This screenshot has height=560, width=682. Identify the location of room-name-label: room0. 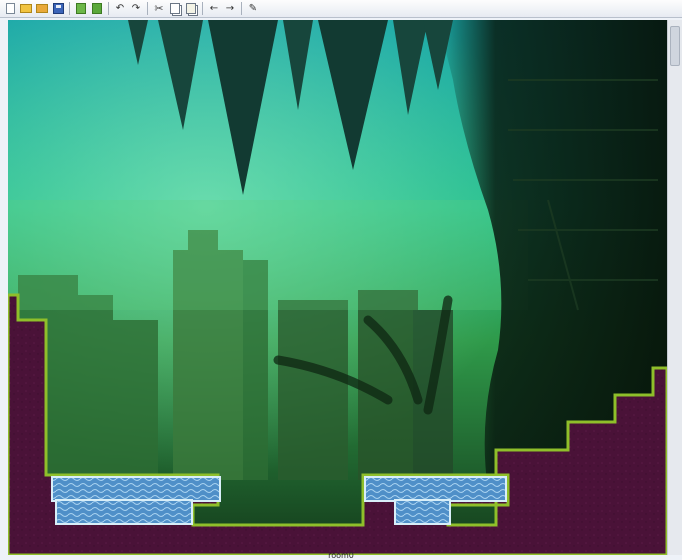
(341, 556).